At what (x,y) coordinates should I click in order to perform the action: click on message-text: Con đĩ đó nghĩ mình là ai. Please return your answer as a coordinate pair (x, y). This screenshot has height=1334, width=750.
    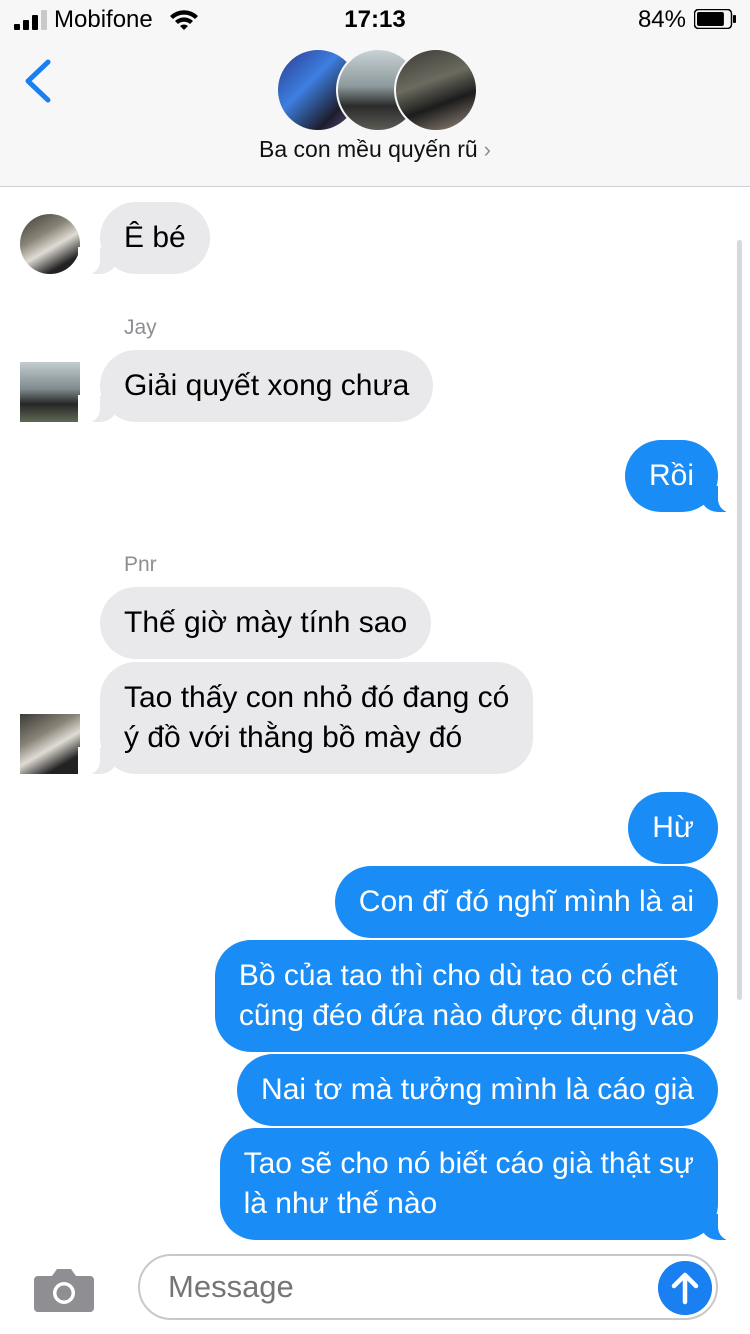
    Looking at the image, I should click on (526, 901).